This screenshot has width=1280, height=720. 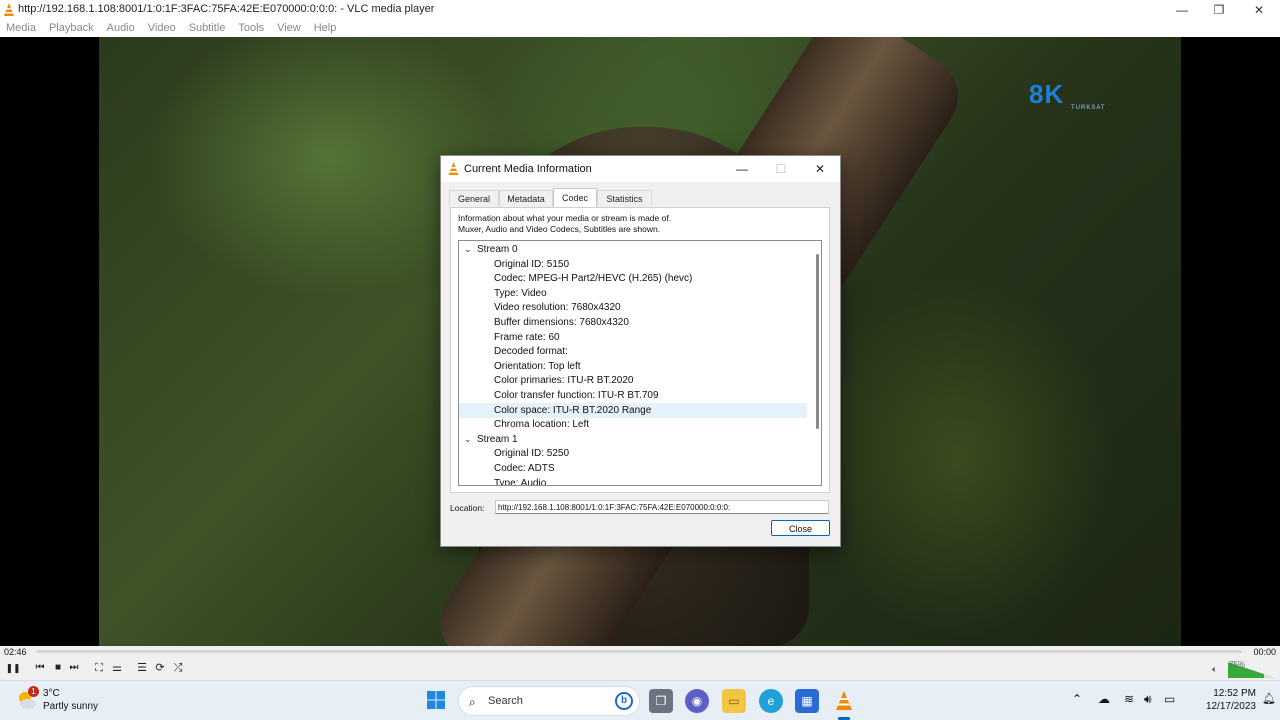 What do you see at coordinates (633, 278) in the screenshot?
I see `tree-property-row: Codec: MPEG-H Part2/HEVC (H.265) (hevc)` at bounding box center [633, 278].